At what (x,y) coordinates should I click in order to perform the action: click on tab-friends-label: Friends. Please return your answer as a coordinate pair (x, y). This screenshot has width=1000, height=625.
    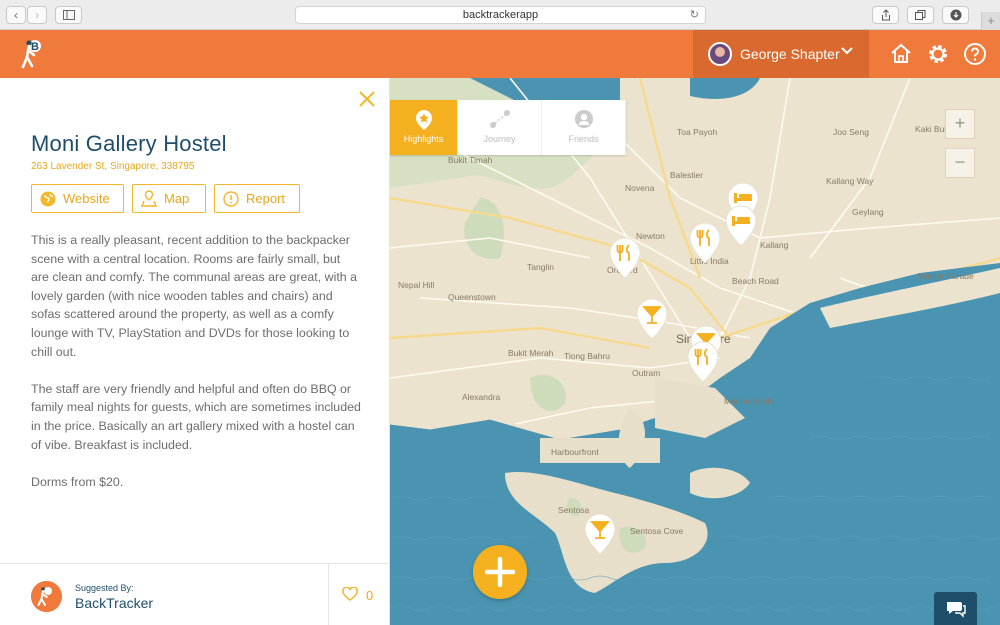
    Looking at the image, I should click on (583, 139).